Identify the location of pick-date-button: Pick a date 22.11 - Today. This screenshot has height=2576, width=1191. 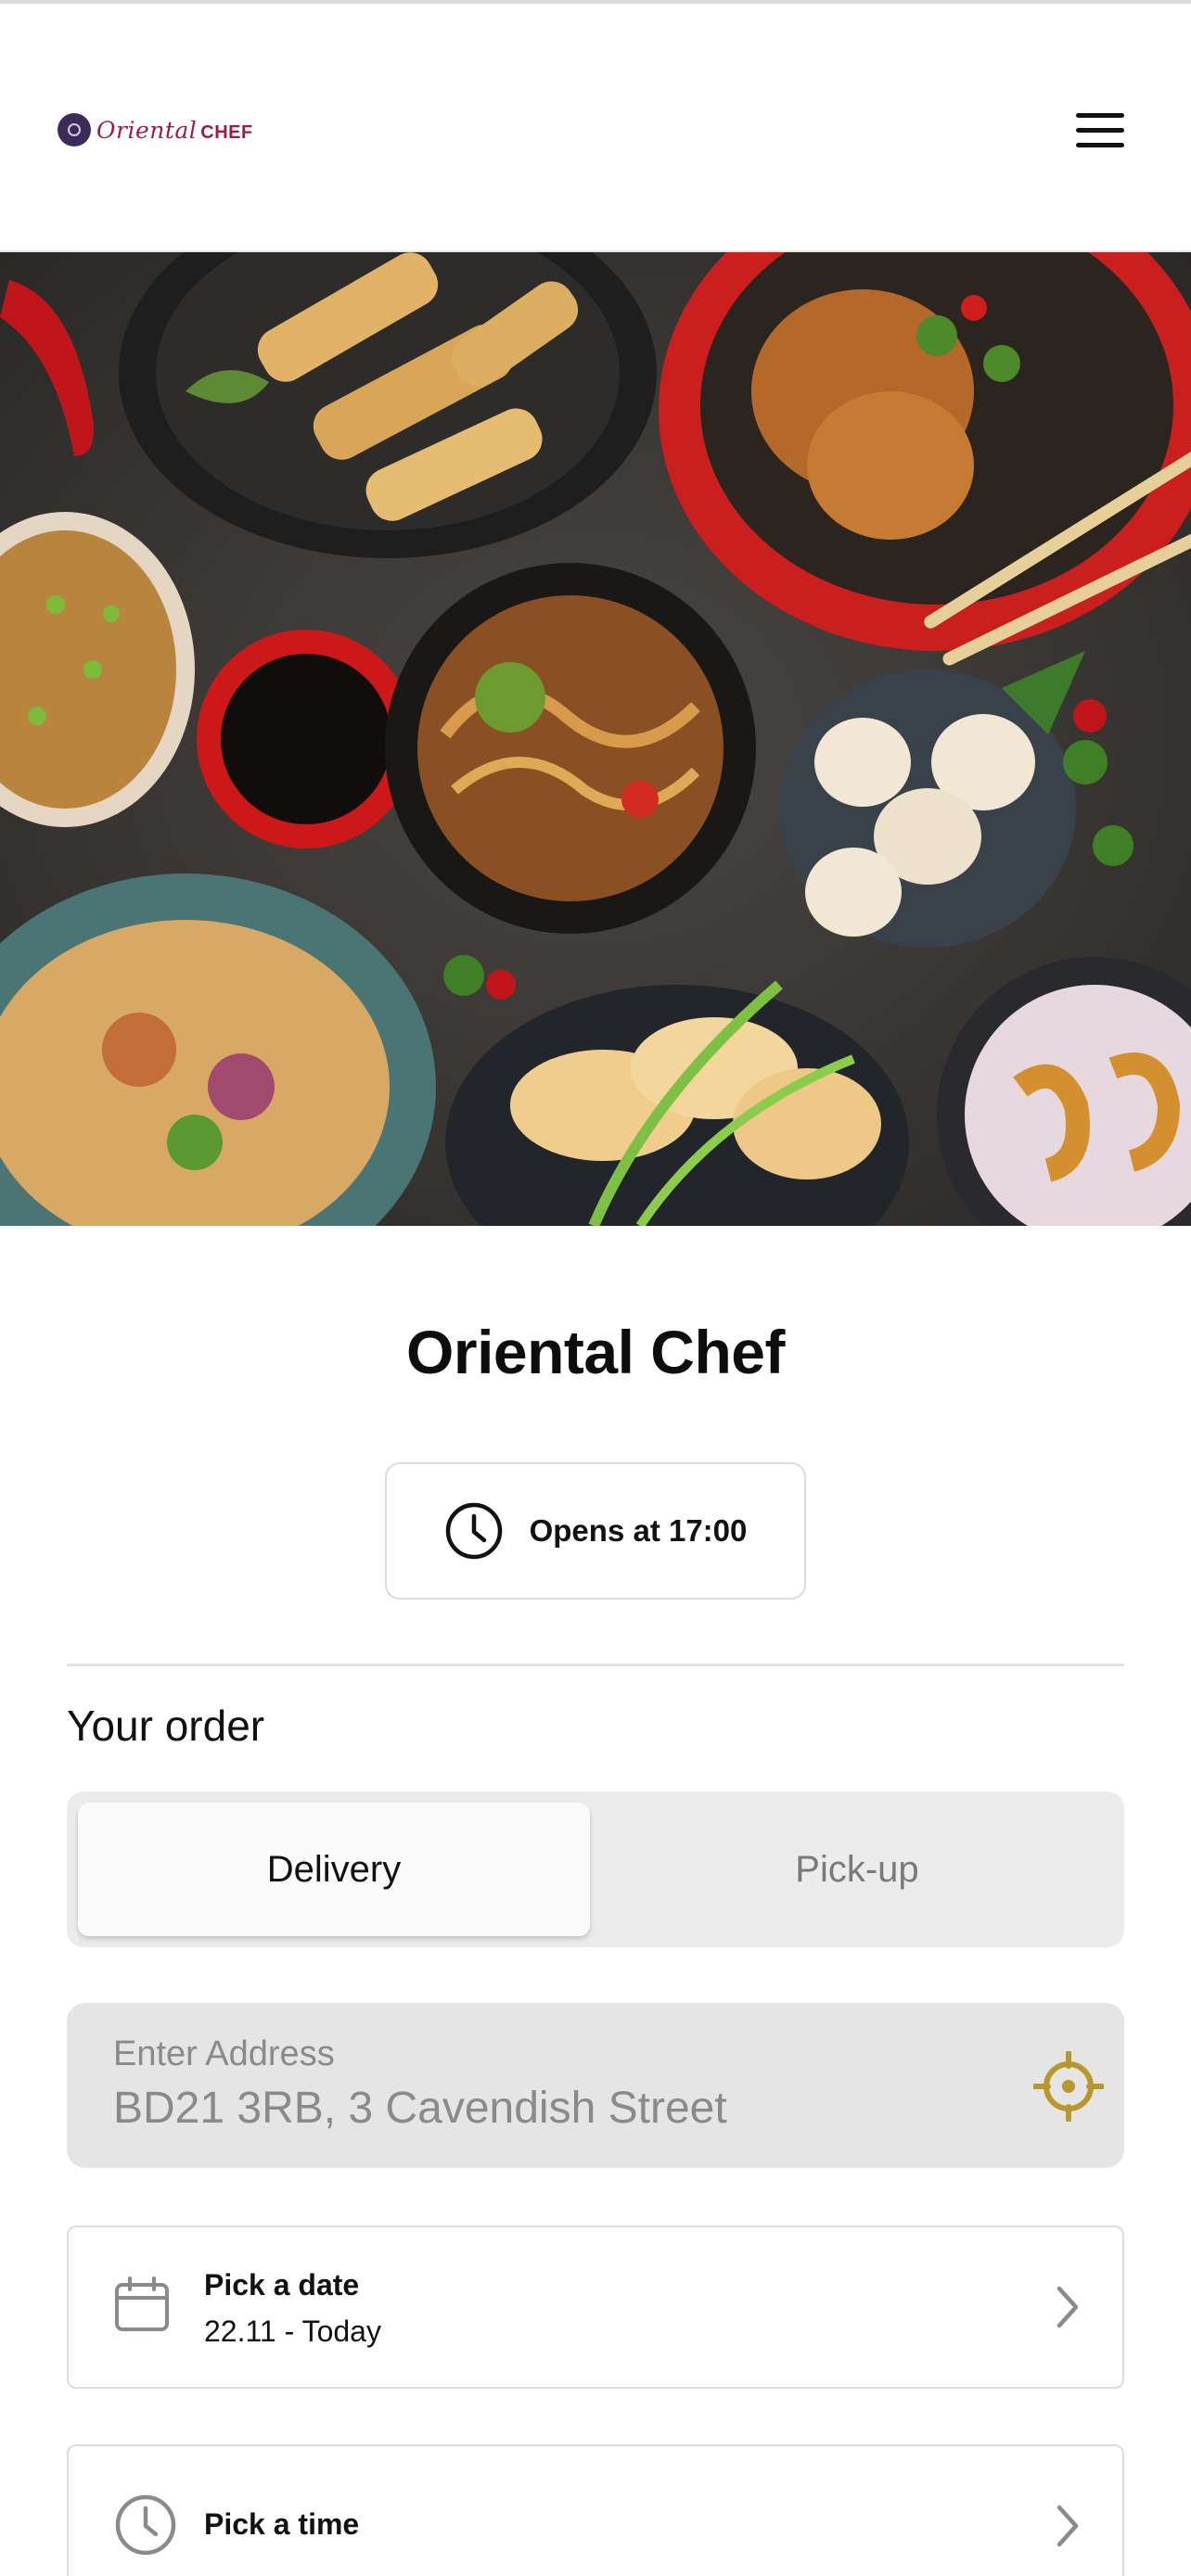
(595, 2307).